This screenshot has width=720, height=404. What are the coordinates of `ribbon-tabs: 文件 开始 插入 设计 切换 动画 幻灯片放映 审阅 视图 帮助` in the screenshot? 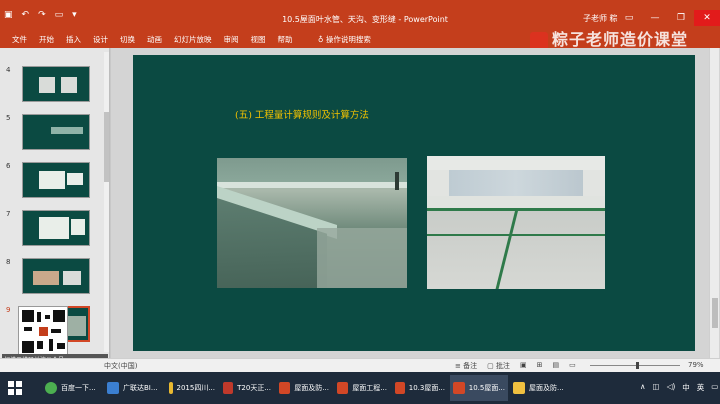 It's located at (152, 39).